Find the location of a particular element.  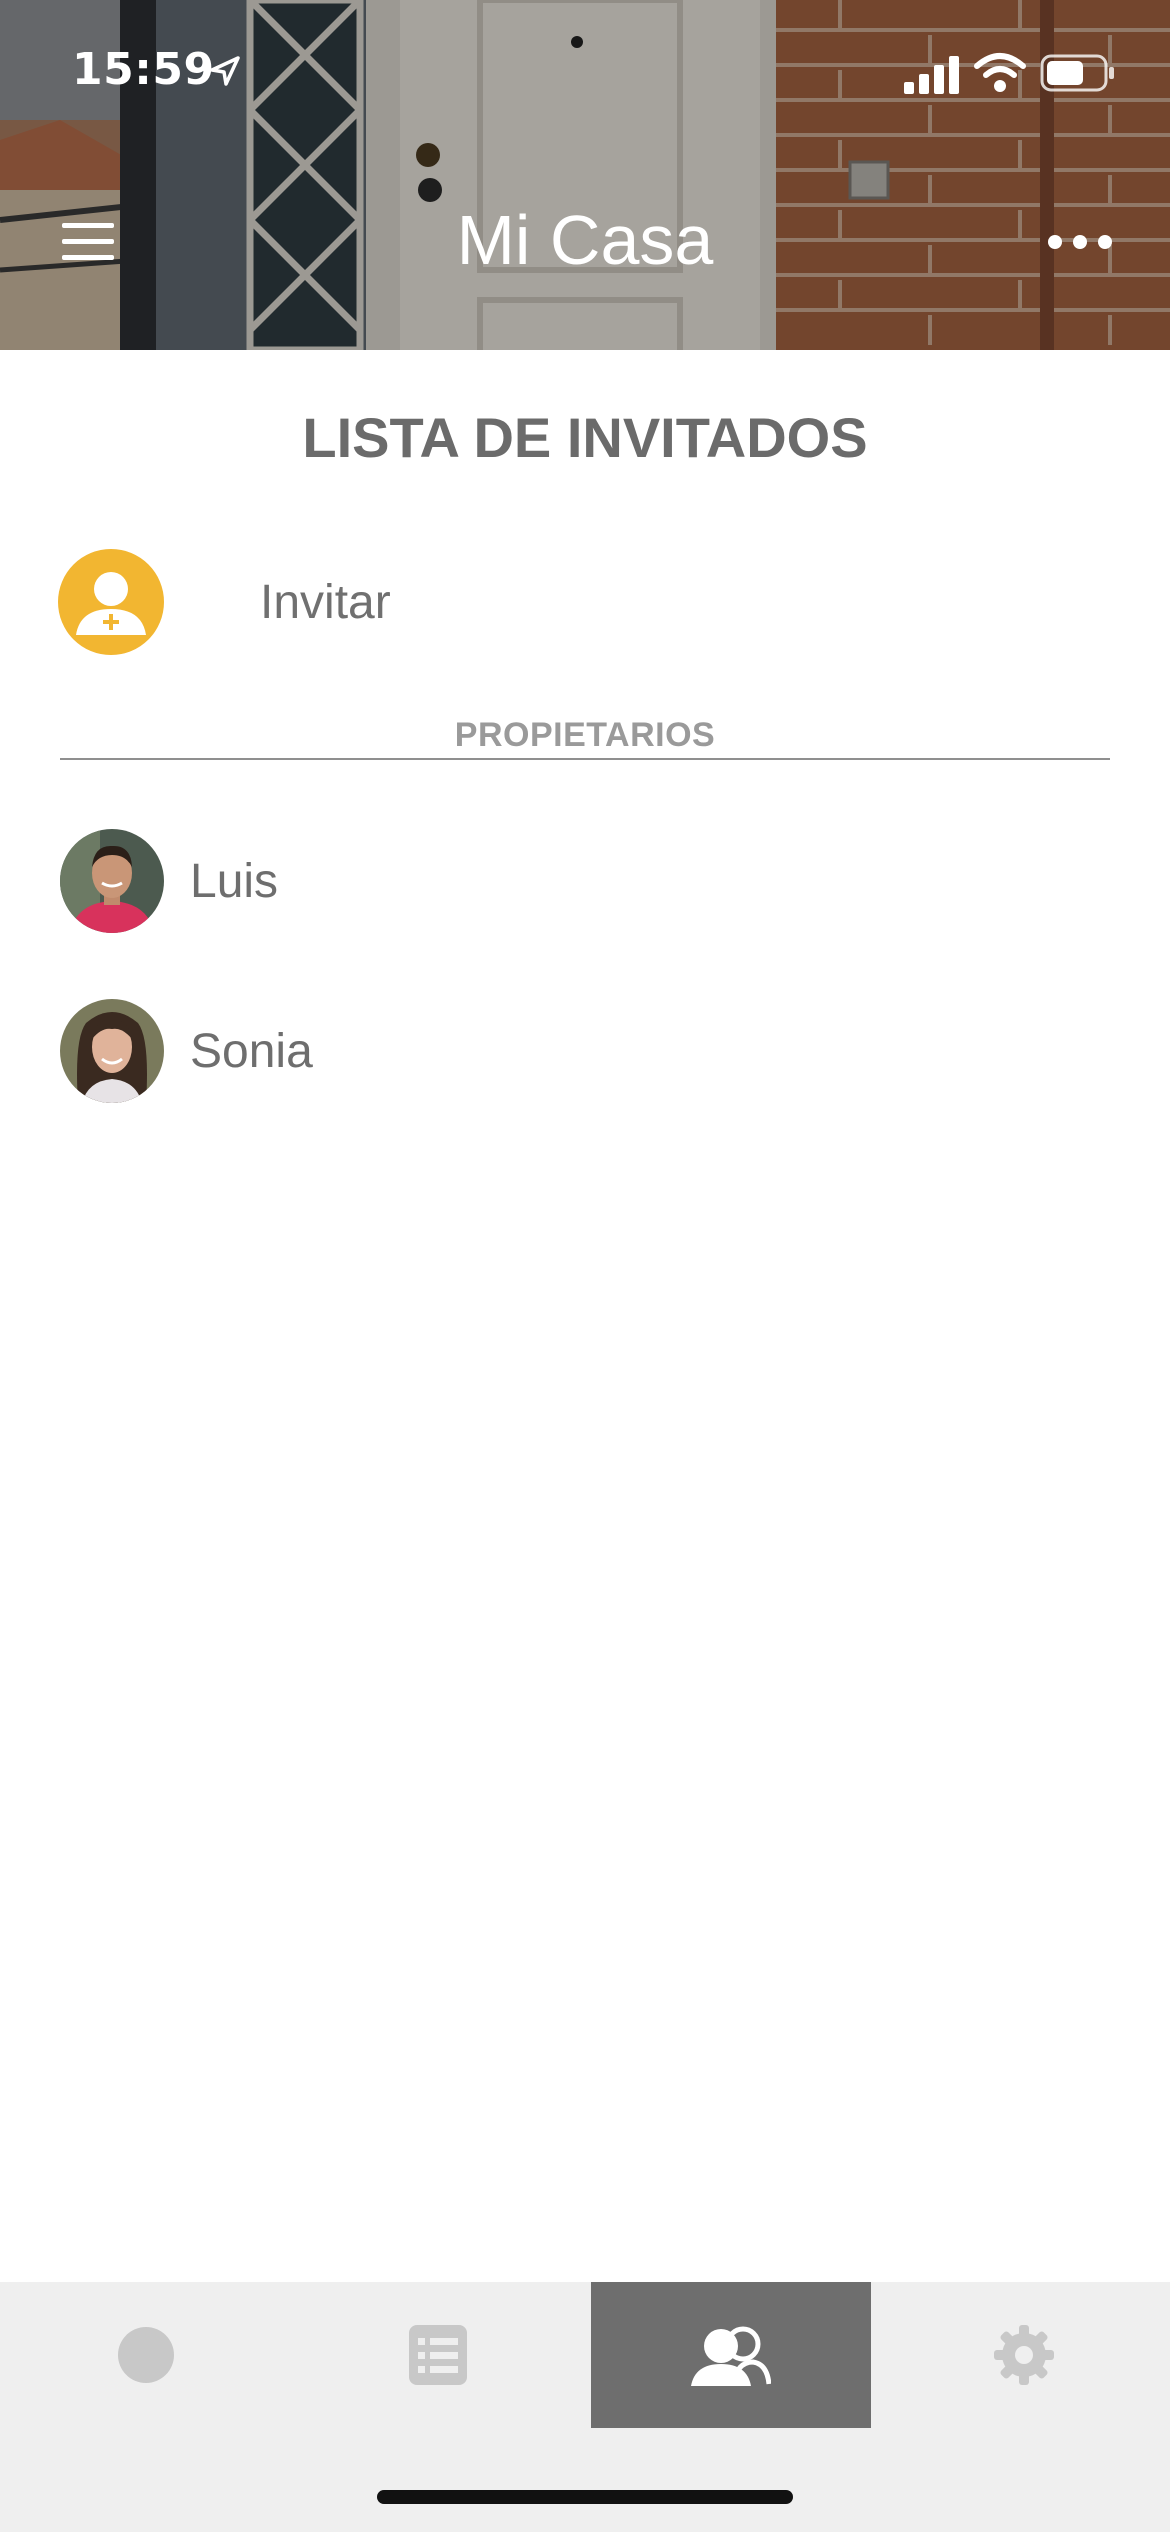

home-indicator is located at coordinates (585, 2497).